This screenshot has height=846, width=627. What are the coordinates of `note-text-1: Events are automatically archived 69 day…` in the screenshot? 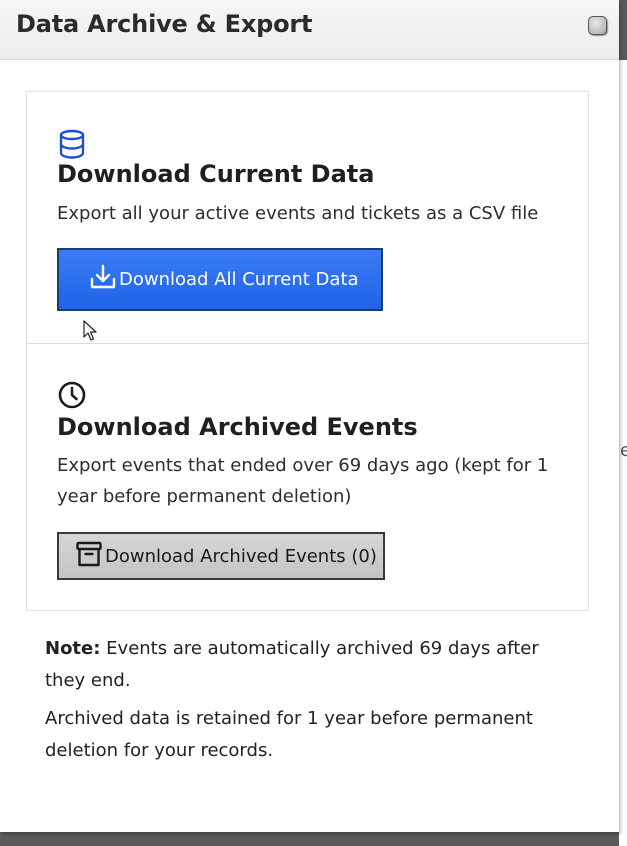 It's located at (292, 664).